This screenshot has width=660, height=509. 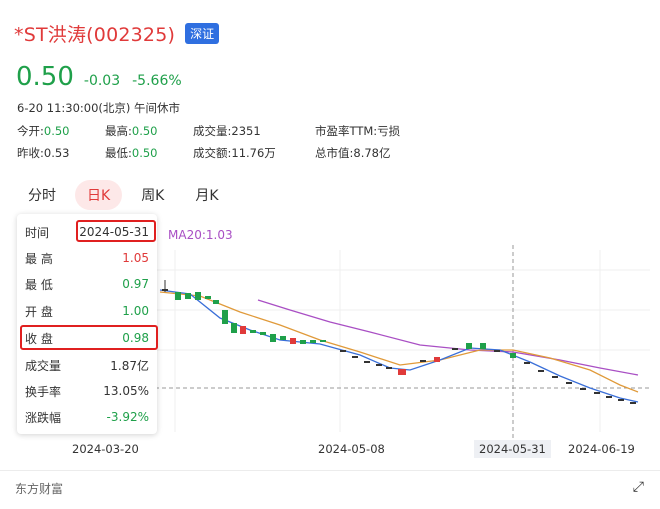 What do you see at coordinates (87, 258) in the screenshot?
I see `tooltip-high-row: 最 高 1.05` at bounding box center [87, 258].